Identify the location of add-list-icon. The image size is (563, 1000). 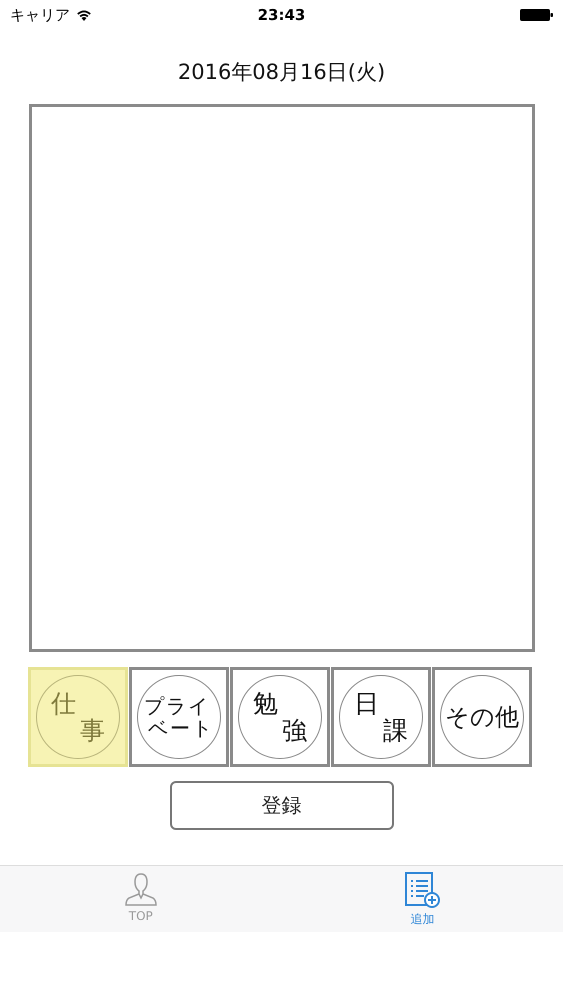
(422, 890).